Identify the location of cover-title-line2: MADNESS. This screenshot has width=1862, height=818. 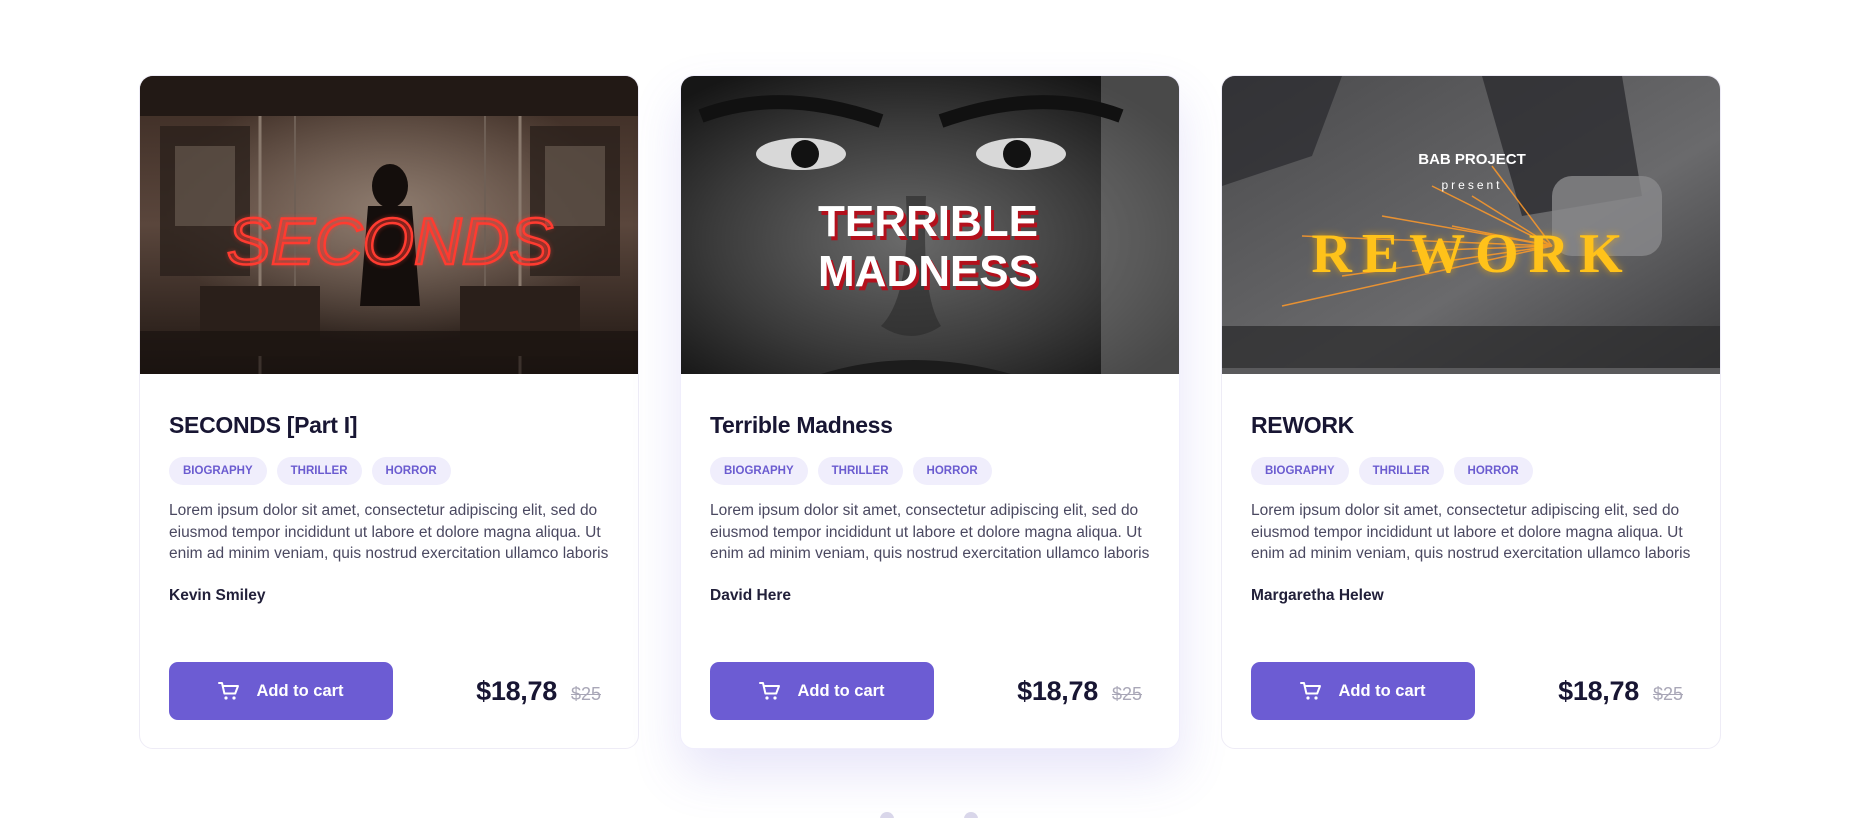
(928, 271).